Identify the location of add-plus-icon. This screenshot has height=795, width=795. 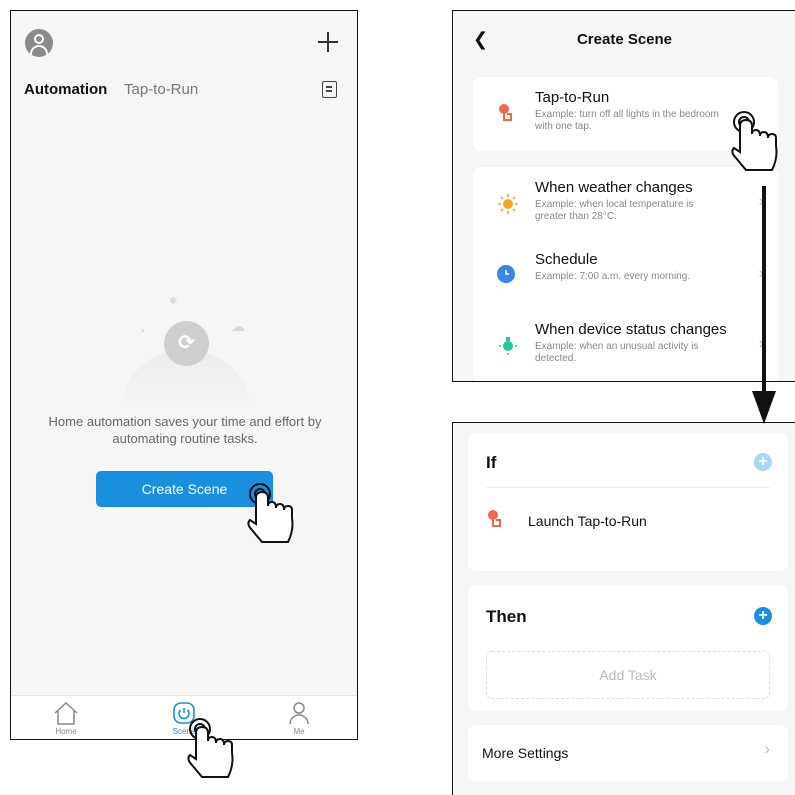
(328, 42).